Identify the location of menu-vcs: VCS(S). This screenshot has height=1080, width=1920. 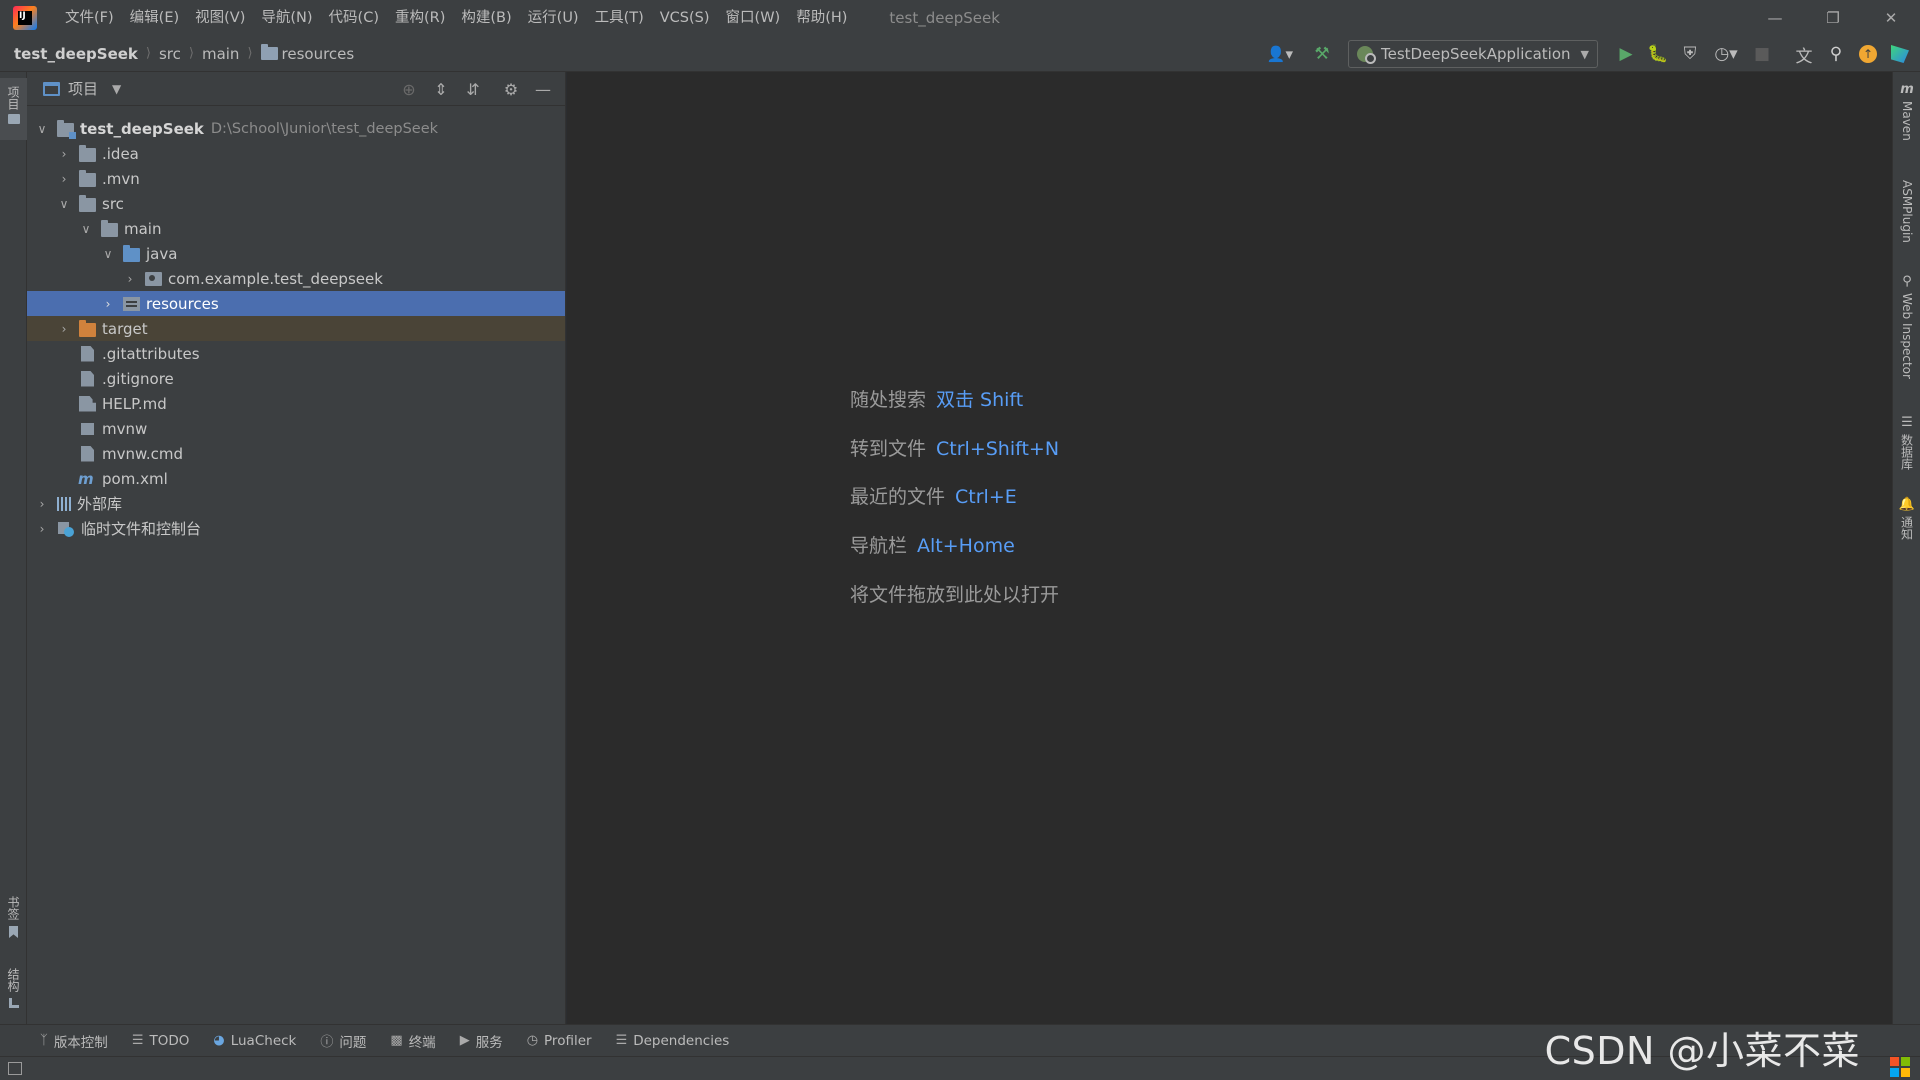
(685, 18).